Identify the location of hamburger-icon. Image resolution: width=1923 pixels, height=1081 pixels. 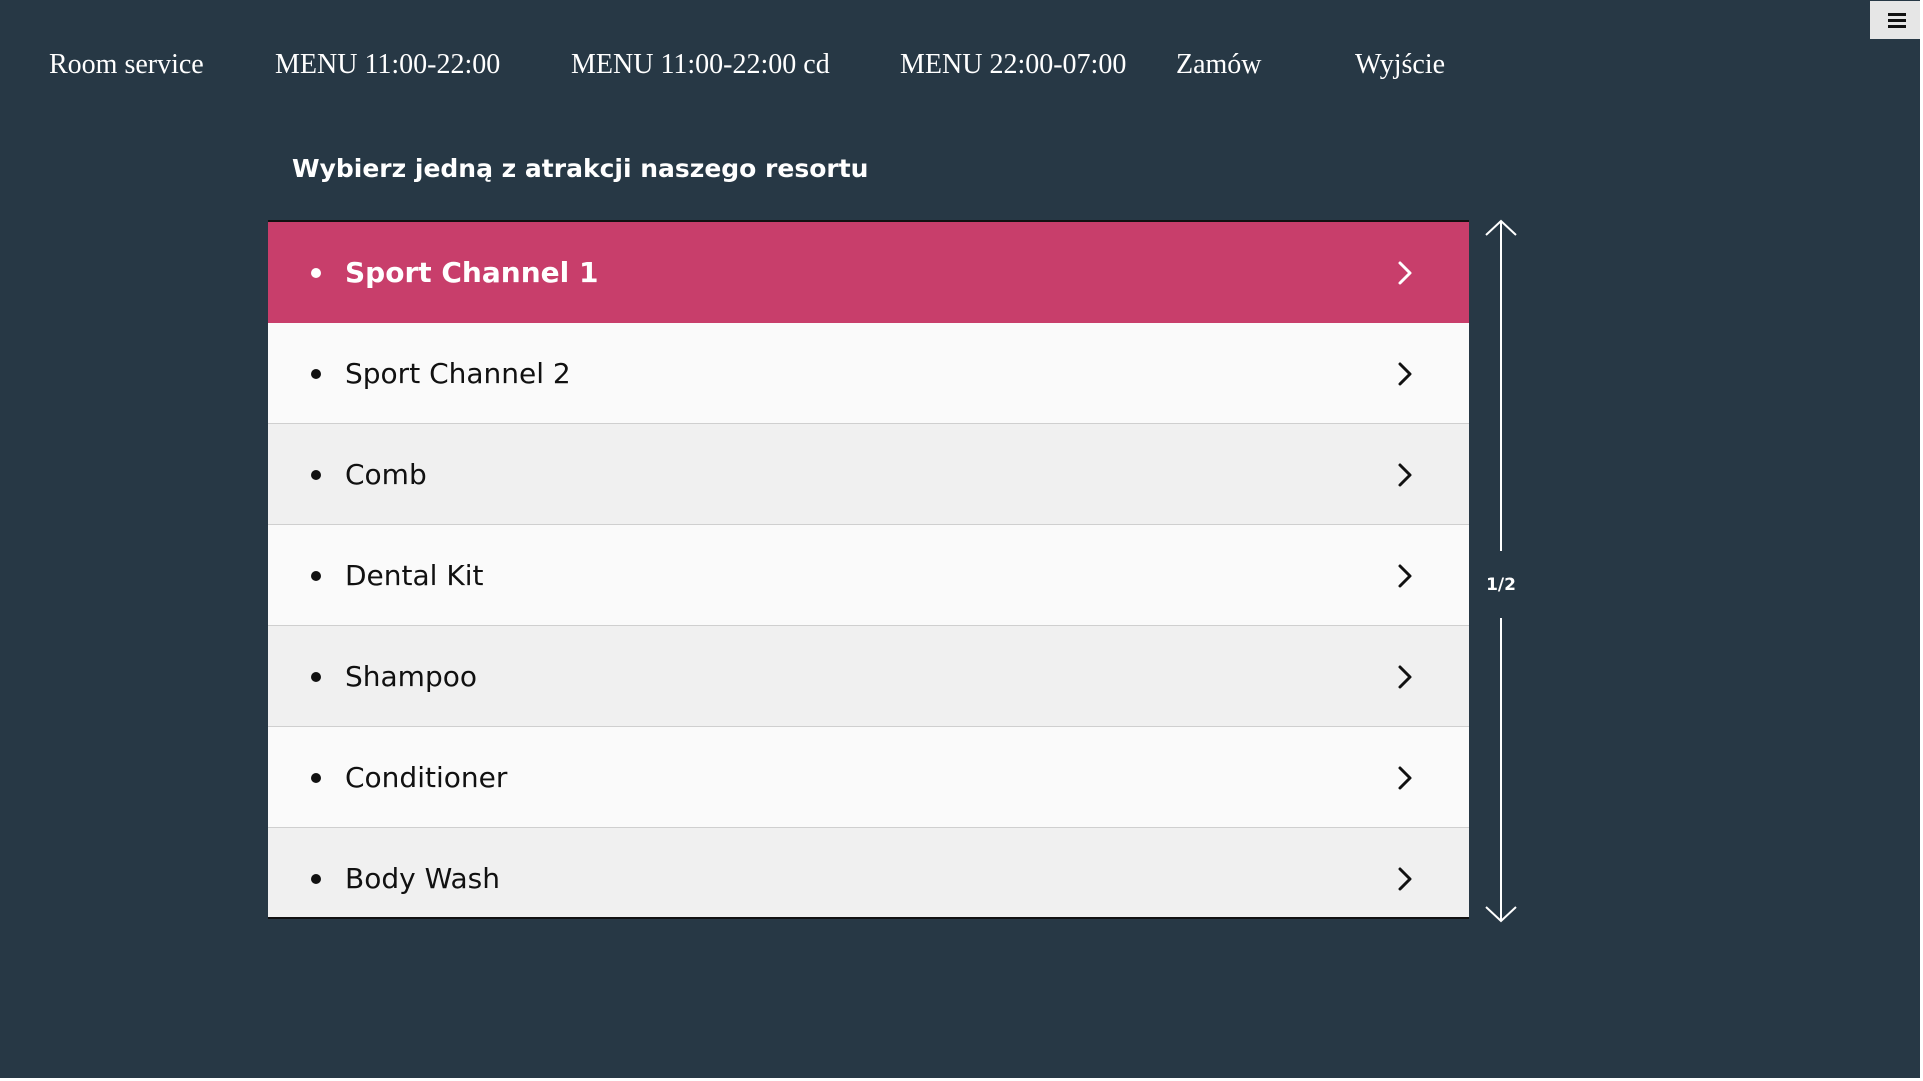
(1897, 14).